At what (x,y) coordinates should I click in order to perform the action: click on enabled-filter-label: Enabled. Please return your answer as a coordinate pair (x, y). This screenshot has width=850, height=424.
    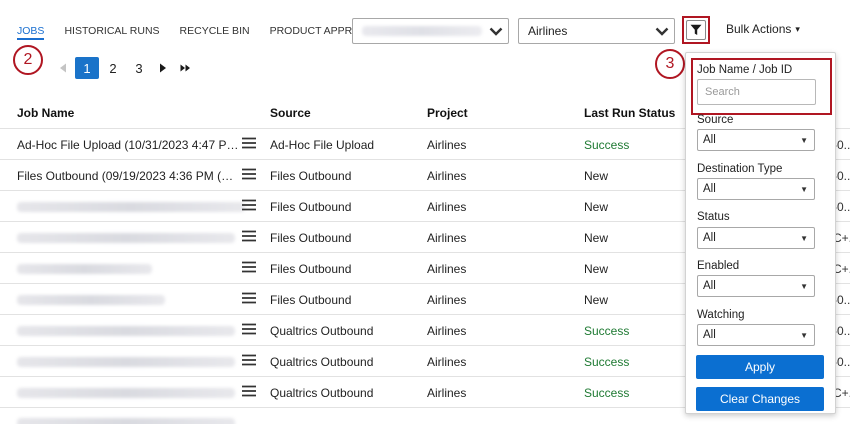
    Looking at the image, I should click on (718, 266).